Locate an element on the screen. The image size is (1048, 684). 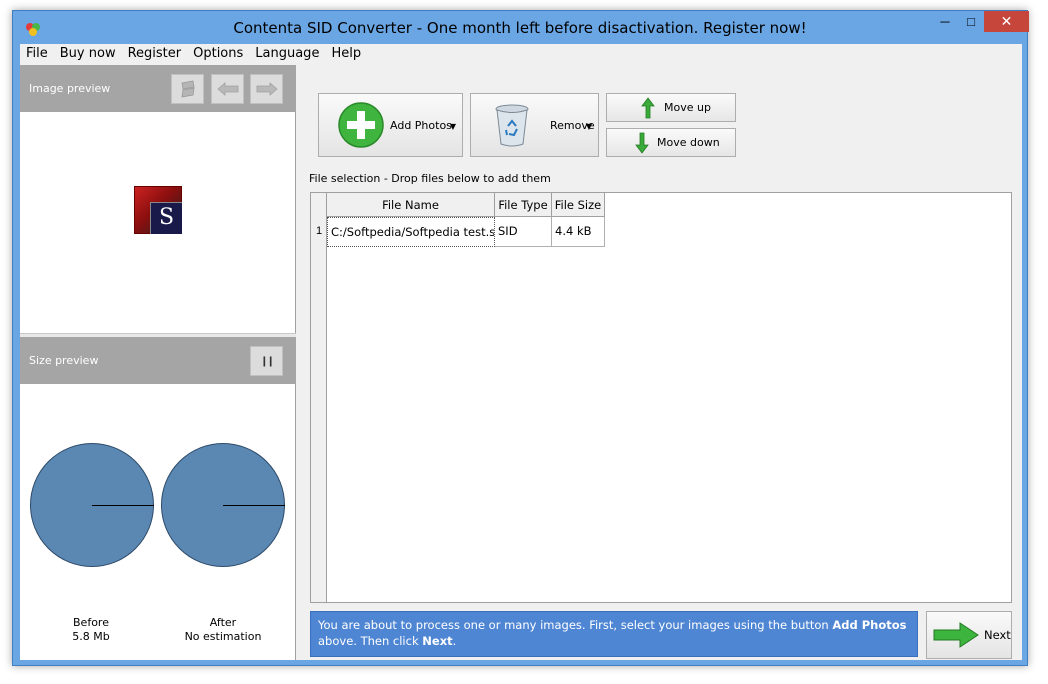
add-photos-label: Add Photos is located at coordinates (421, 125).